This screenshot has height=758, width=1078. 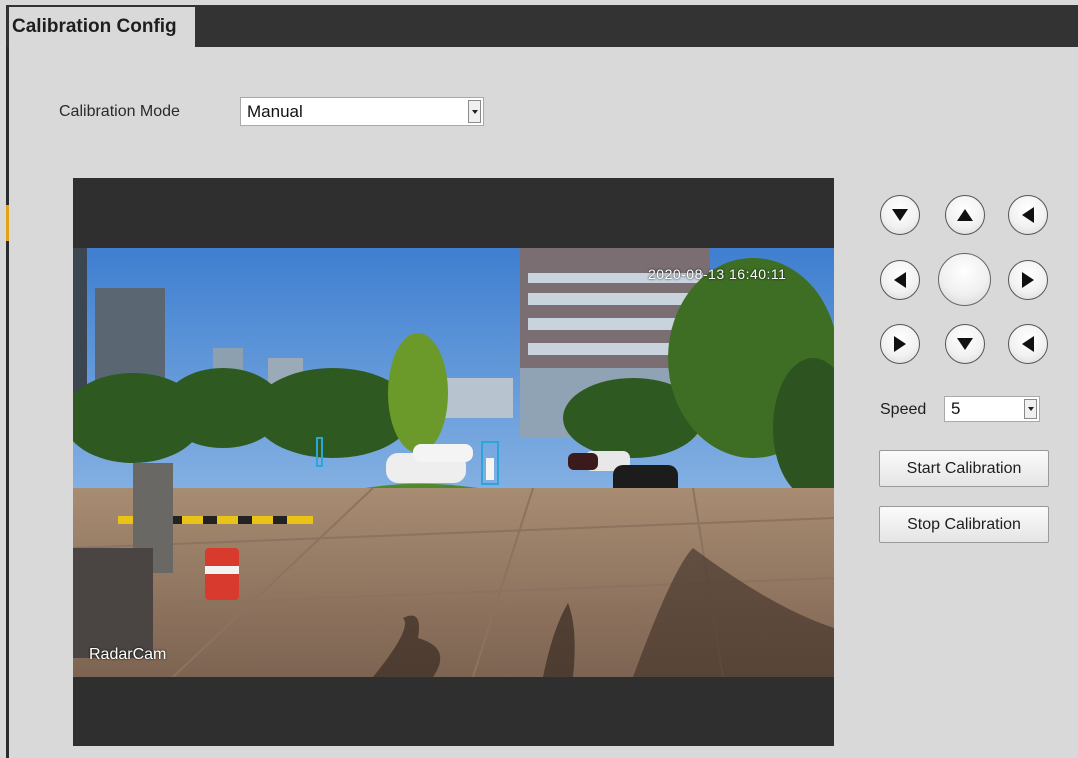 I want to click on start-calibration-button: Start Calibration, so click(x=964, y=468).